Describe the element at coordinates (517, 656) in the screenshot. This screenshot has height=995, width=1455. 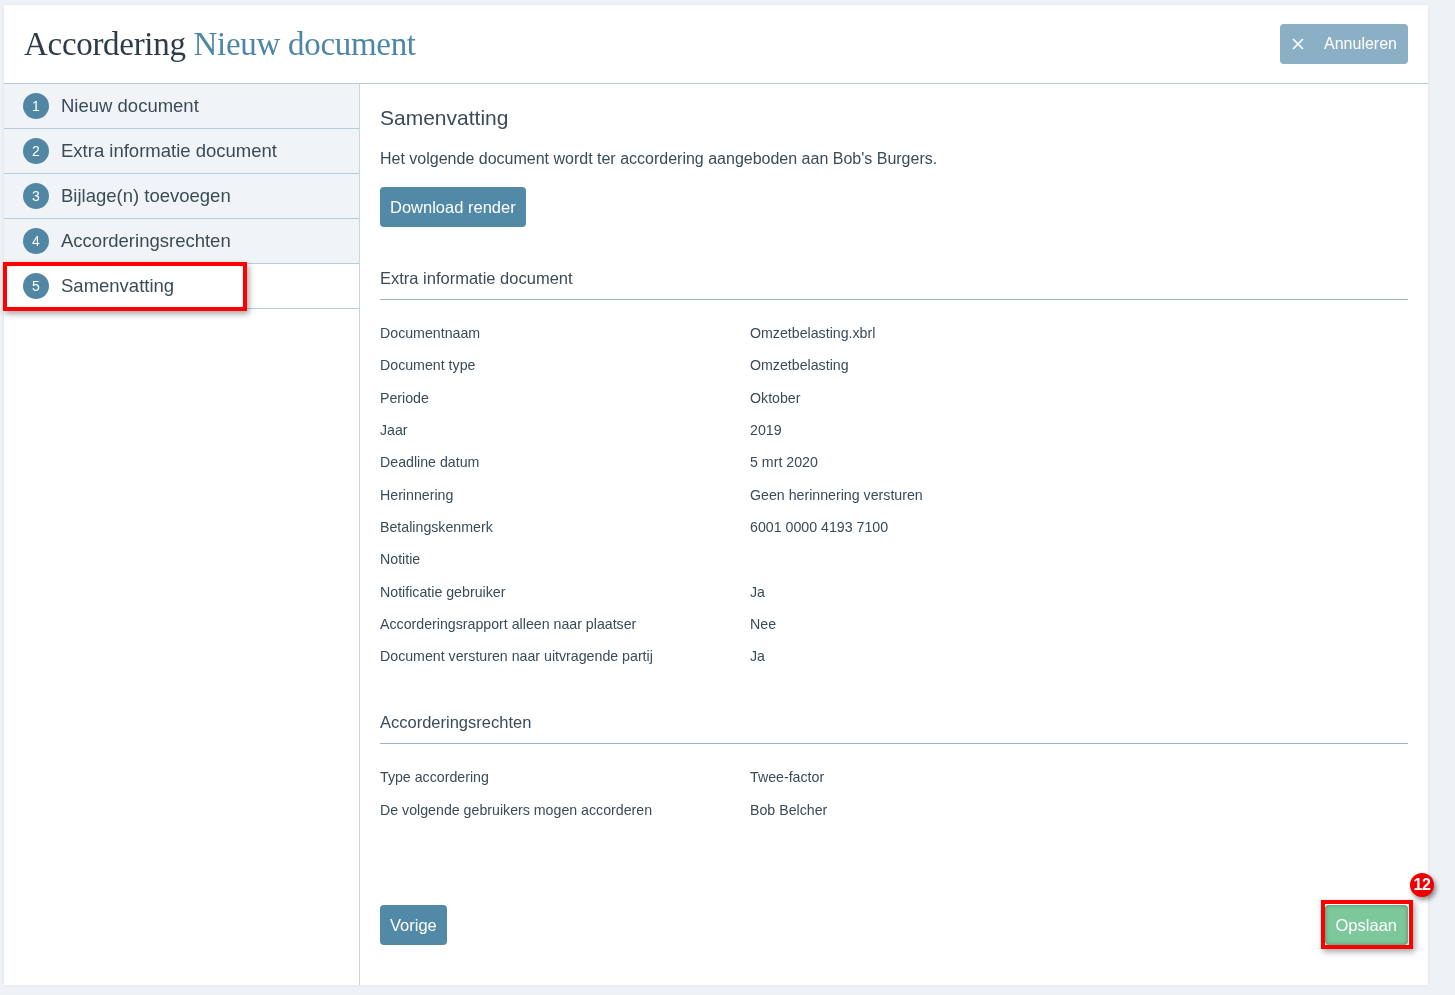
I see `field-label: Document versturen naar uitvragende partij` at that location.